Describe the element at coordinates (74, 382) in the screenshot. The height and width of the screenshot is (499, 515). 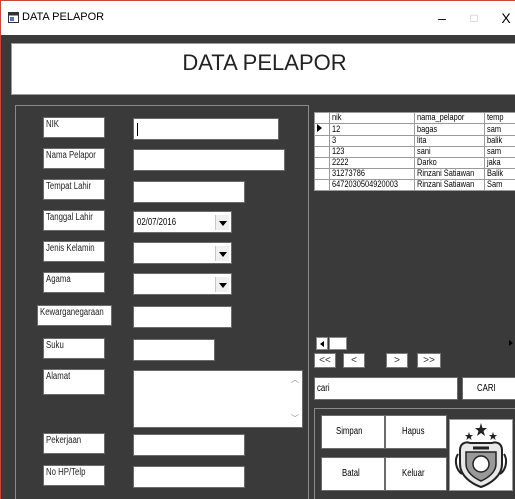
I see `alamat-label: Alamat` at that location.